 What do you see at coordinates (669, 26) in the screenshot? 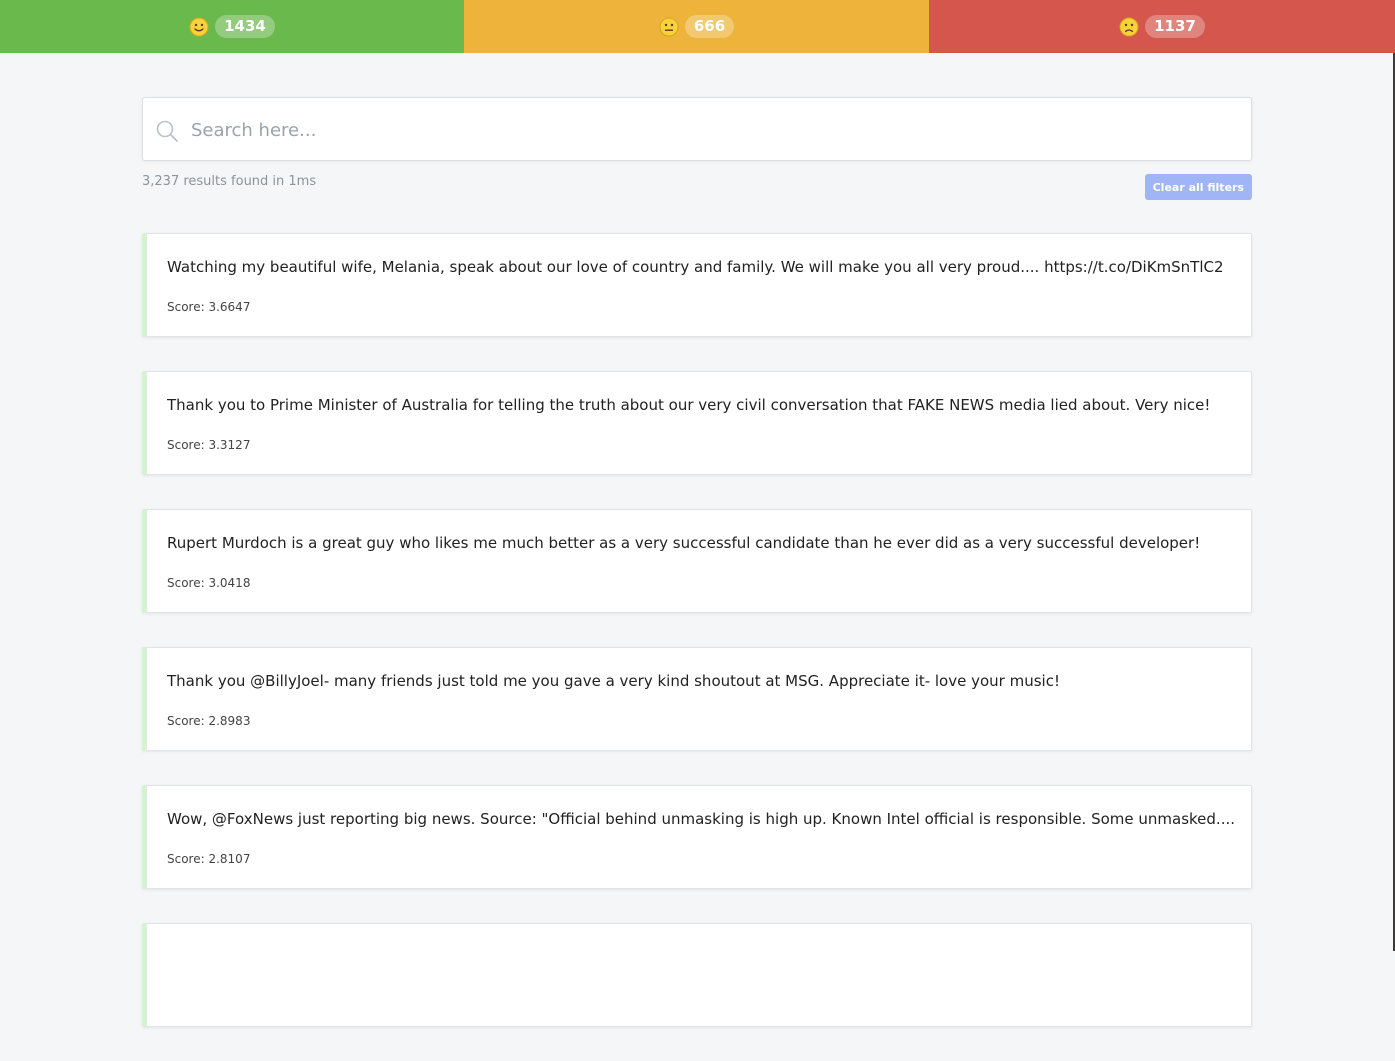
I see `neutral-face-icon` at bounding box center [669, 26].